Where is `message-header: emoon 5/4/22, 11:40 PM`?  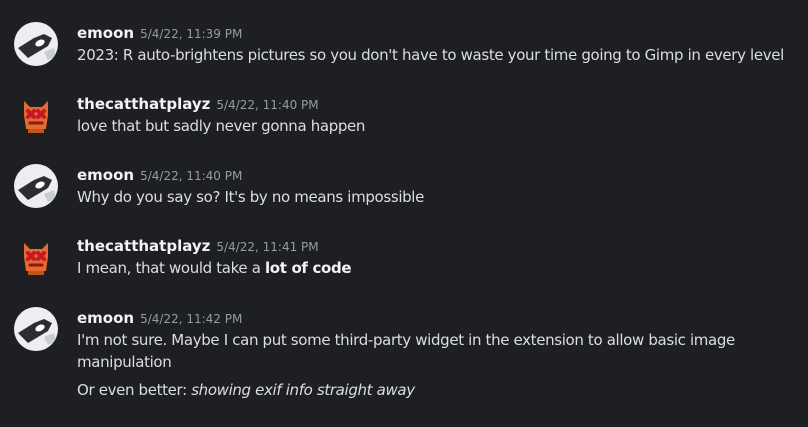
message-header: emoon 5/4/22, 11:40 PM is located at coordinates (438, 175).